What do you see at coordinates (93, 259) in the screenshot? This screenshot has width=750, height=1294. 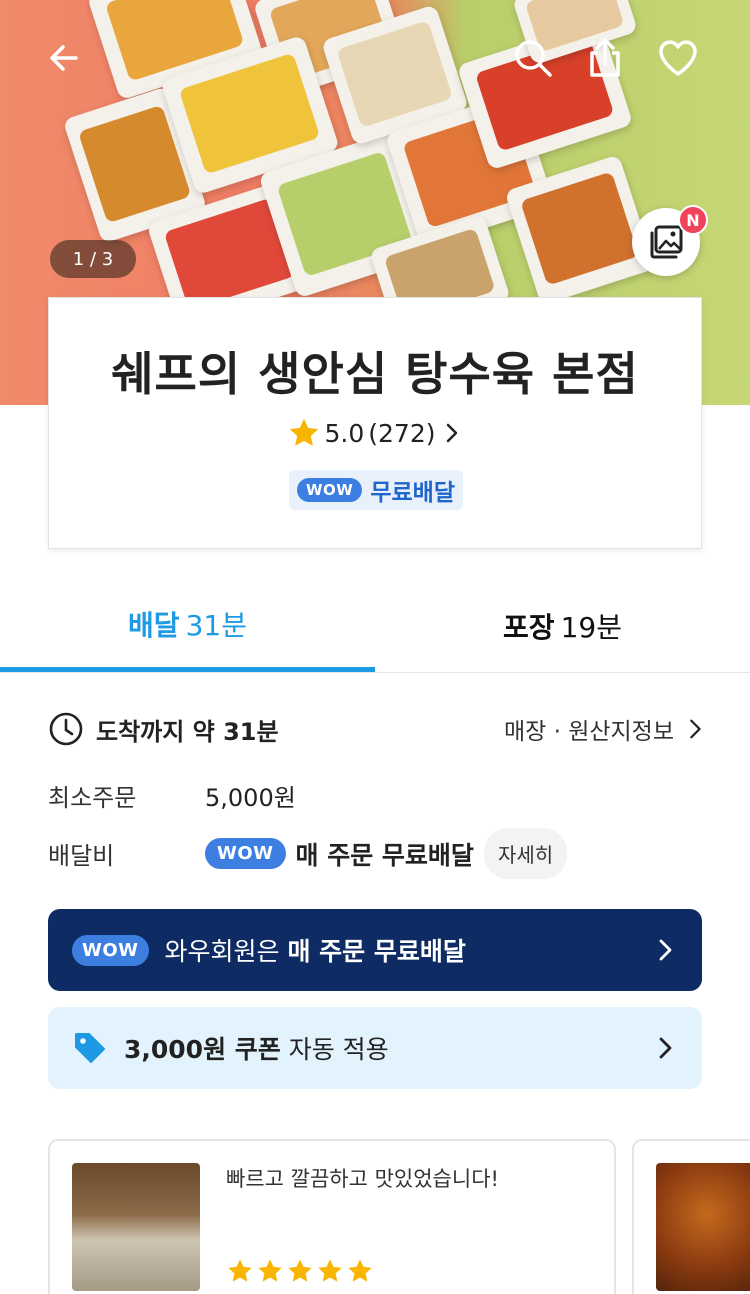 I see `image-counter: 1 / 3` at bounding box center [93, 259].